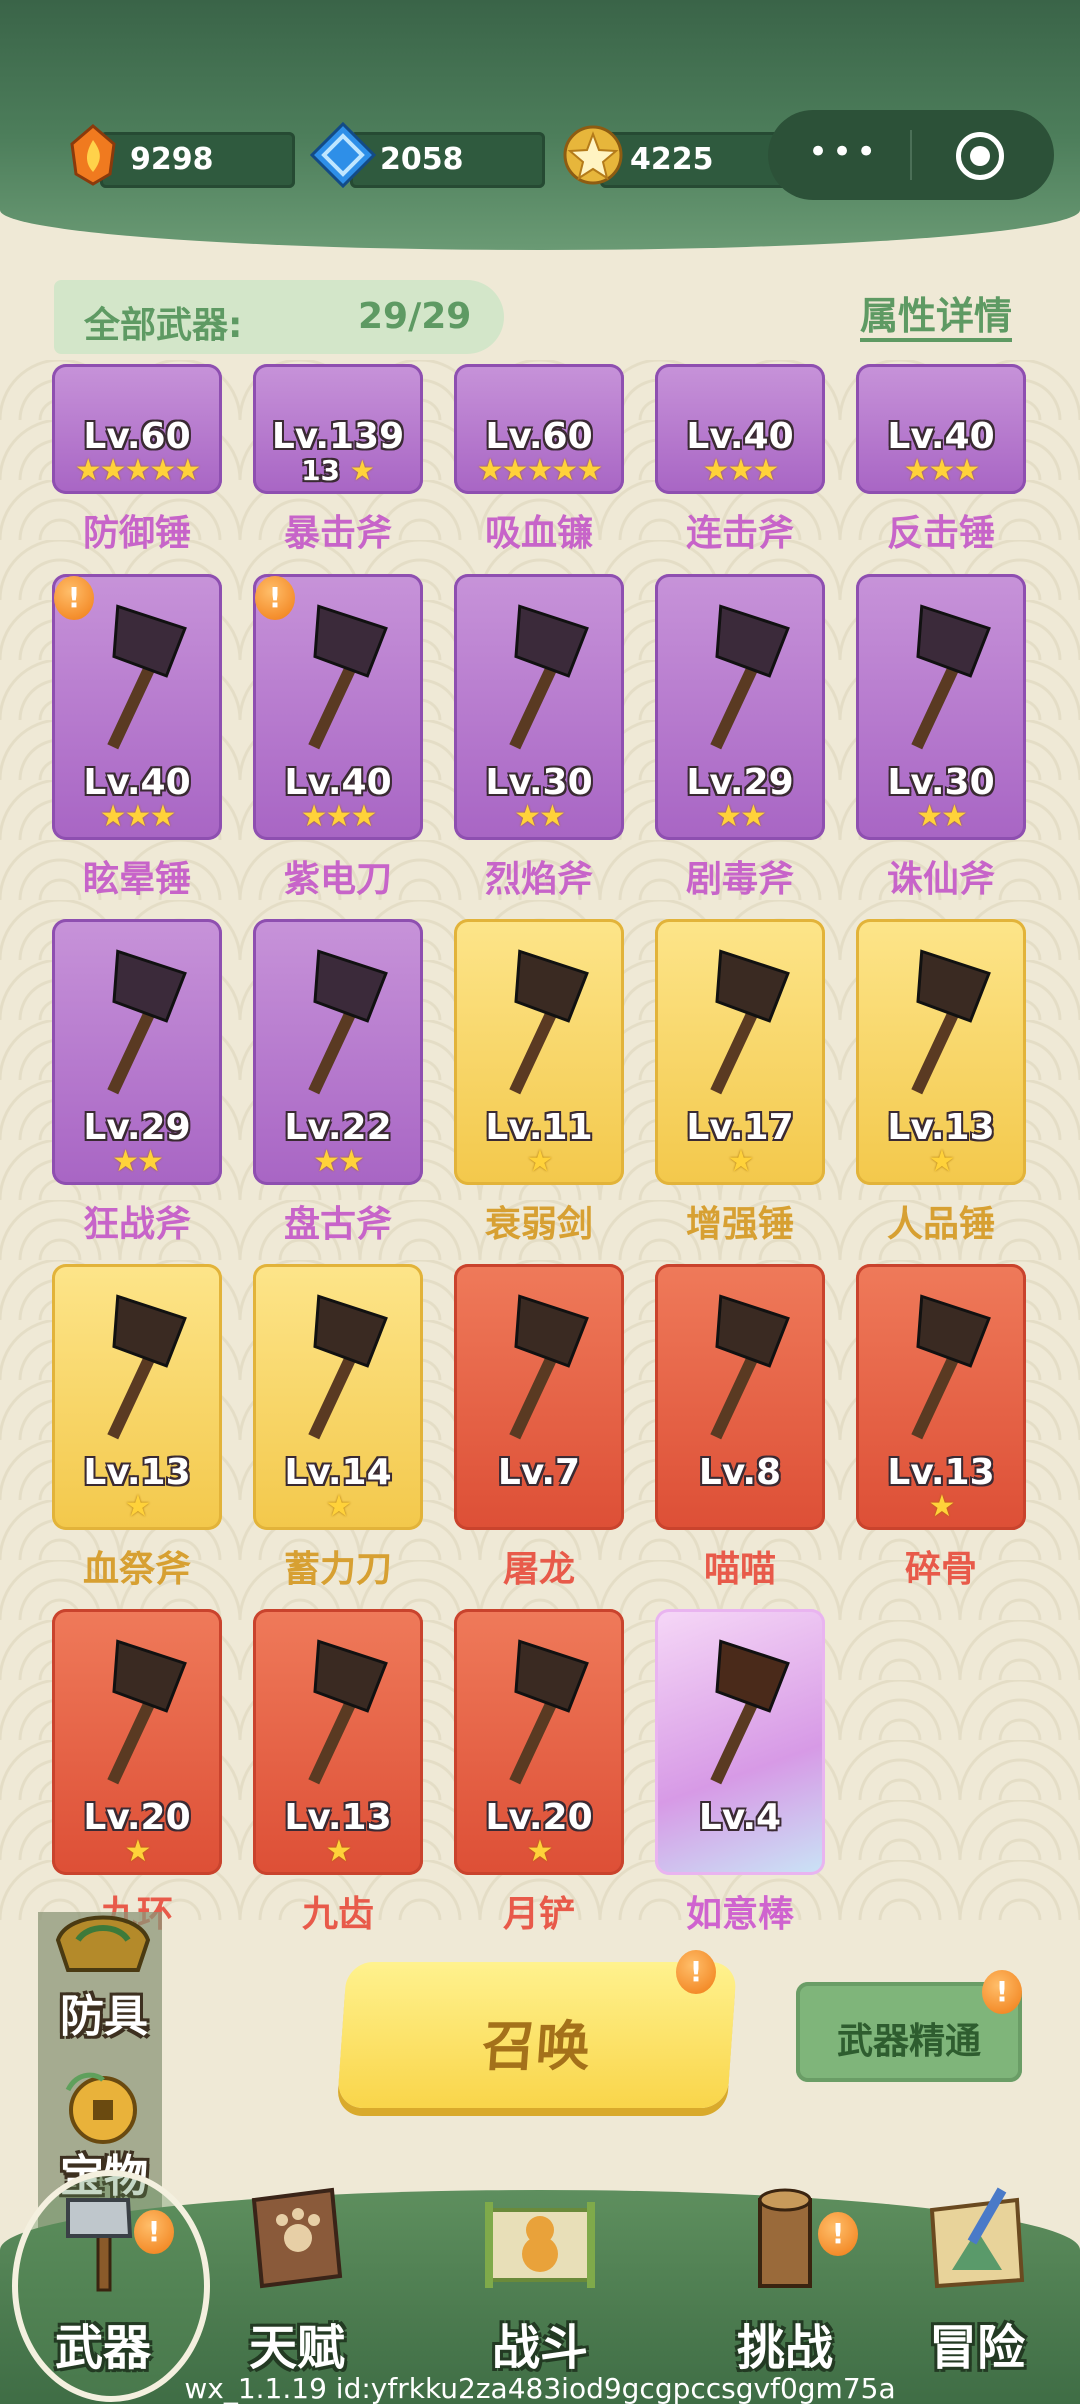 The height and width of the screenshot is (2404, 1080). Describe the element at coordinates (977, 2238) in the screenshot. I see `map-icon` at that location.